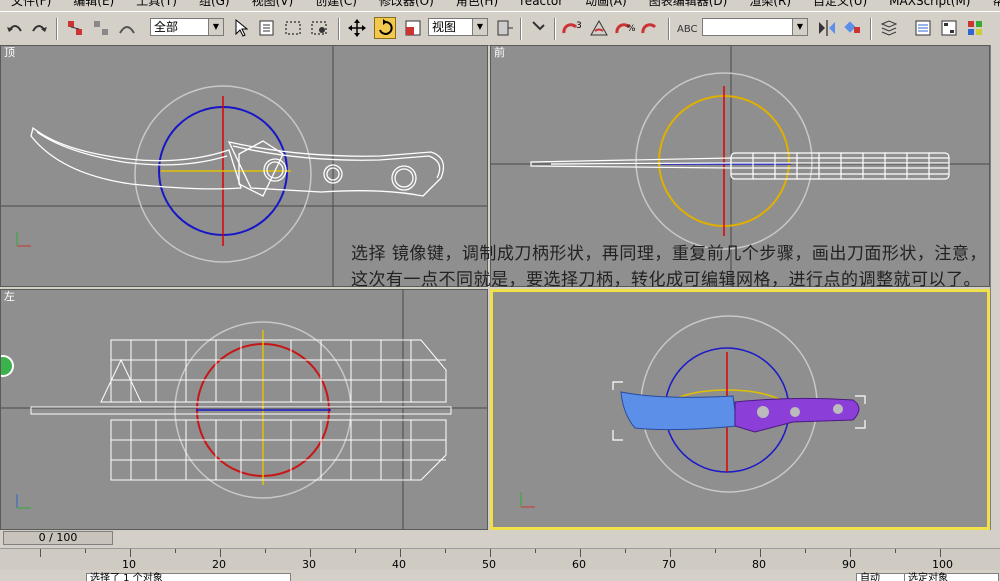 The height and width of the screenshot is (581, 1000). Describe the element at coordinates (9, 52) in the screenshot. I see `viewport-label-top: 顶` at that location.